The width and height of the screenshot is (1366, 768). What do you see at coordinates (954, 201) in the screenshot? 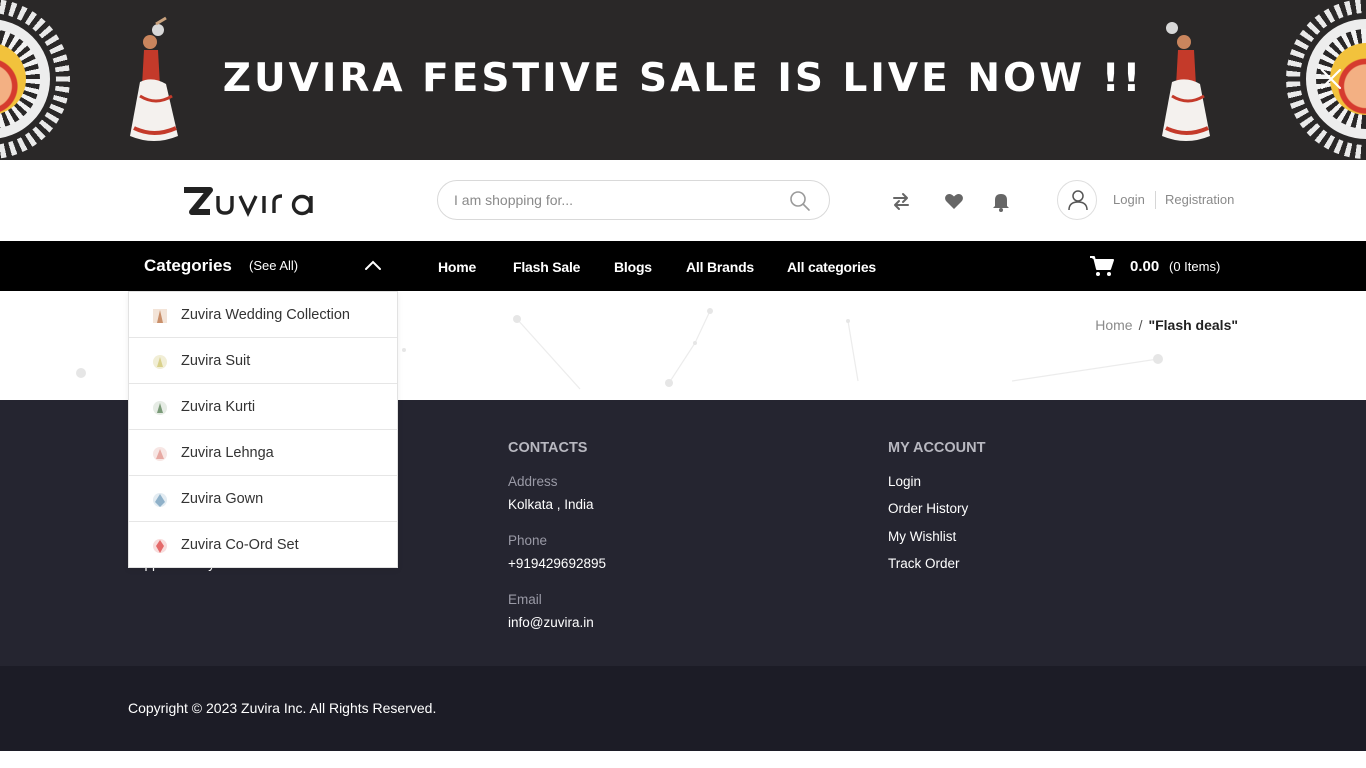
I see `wishlist-heart-icon` at bounding box center [954, 201].